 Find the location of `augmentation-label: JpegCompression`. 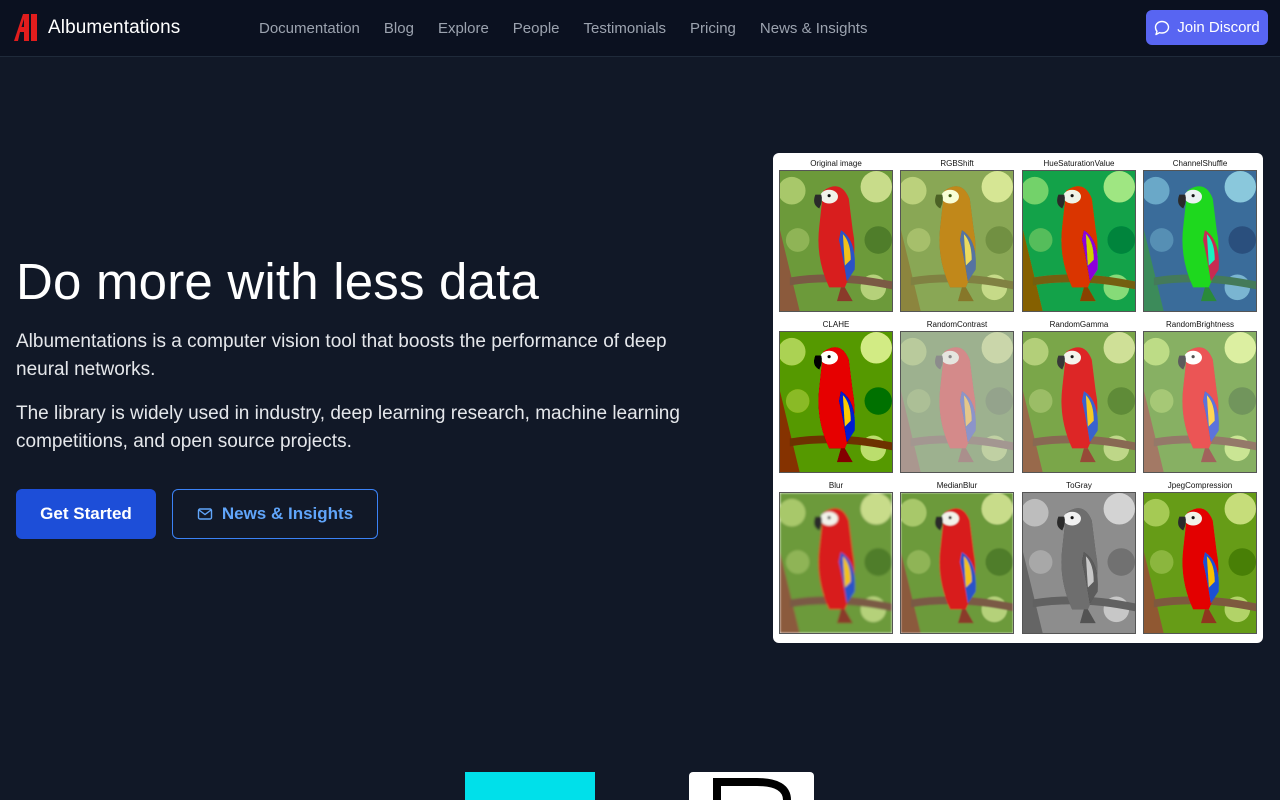

augmentation-label: JpegCompression is located at coordinates (1200, 485).